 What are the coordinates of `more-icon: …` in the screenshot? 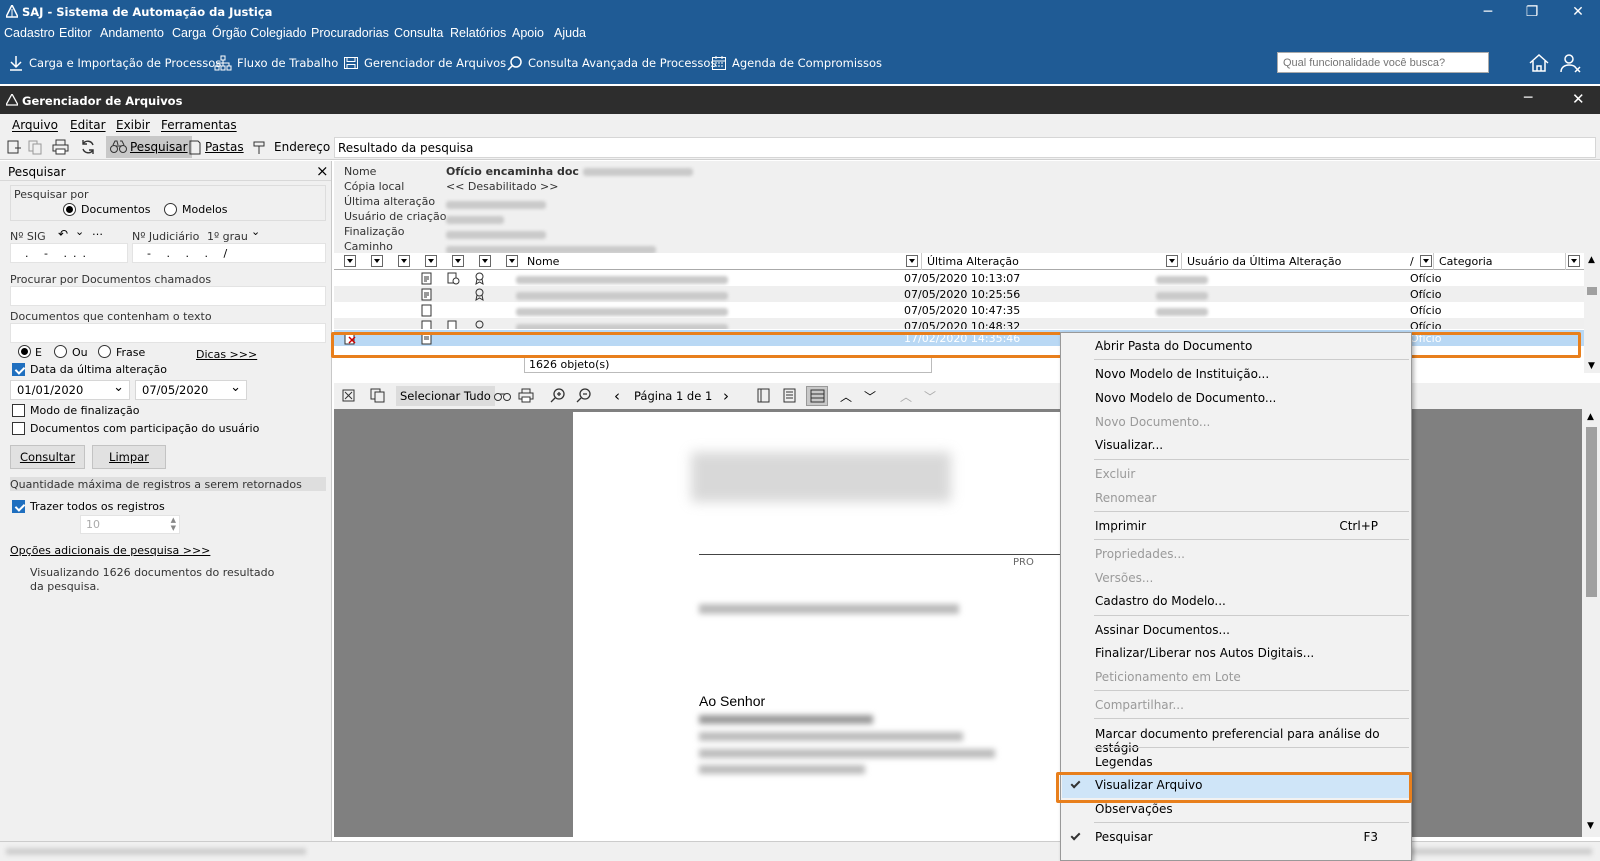 It's located at (97, 231).